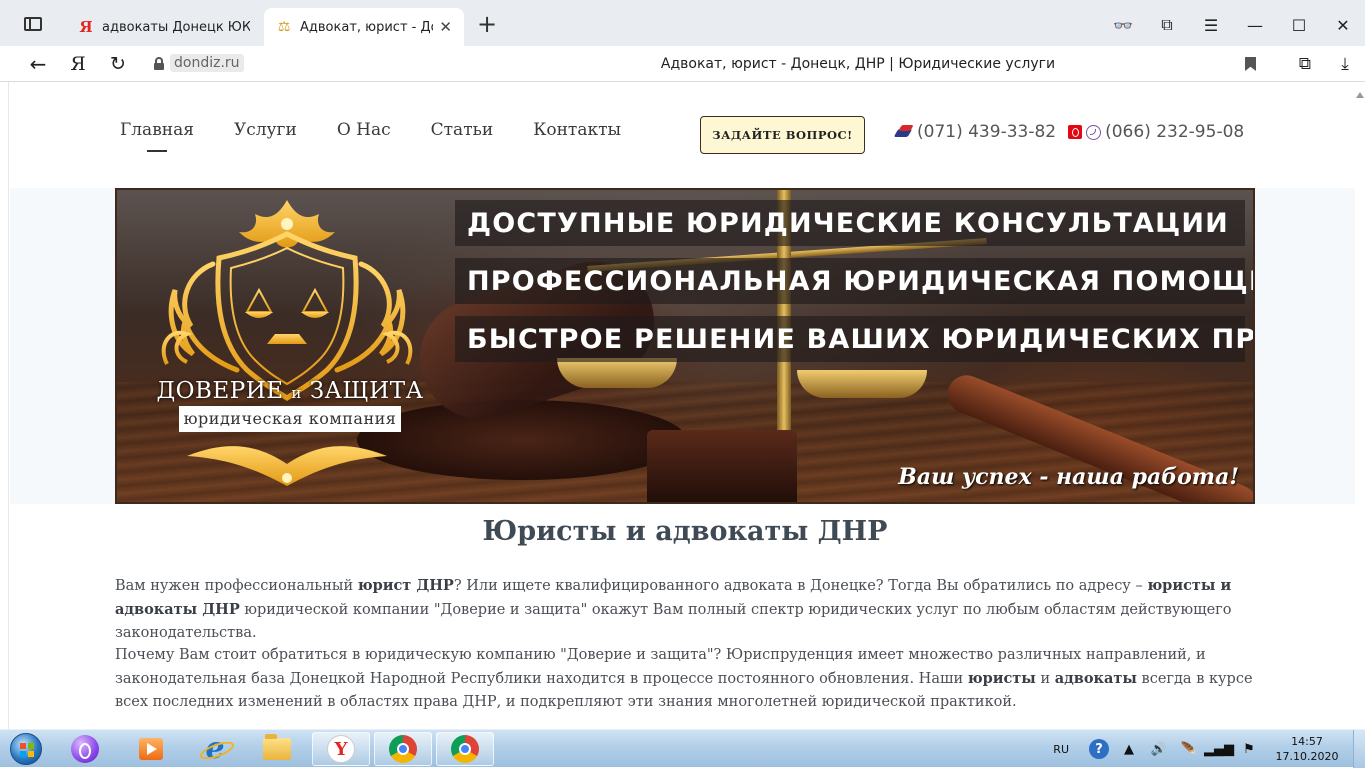 The height and width of the screenshot is (768, 1365). I want to click on scroll-up-arrow-icon, so click(1360, 95).